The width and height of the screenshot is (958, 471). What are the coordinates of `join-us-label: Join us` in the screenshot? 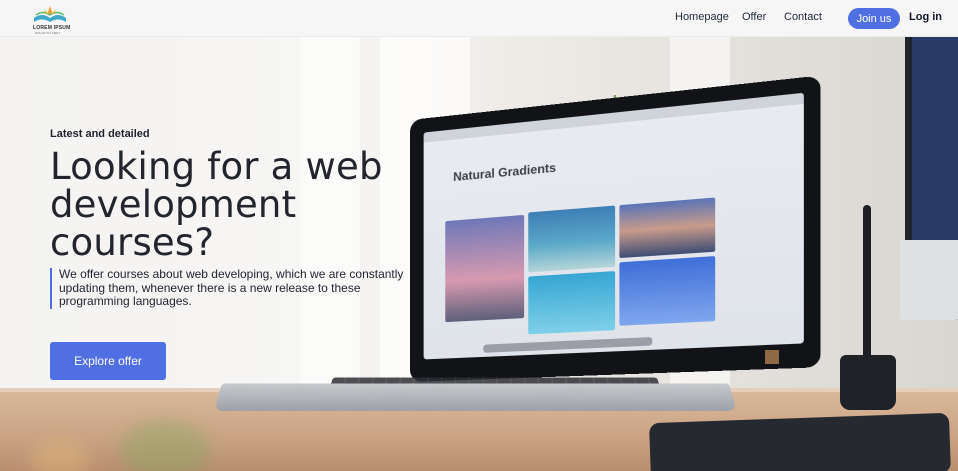 It's located at (874, 18).